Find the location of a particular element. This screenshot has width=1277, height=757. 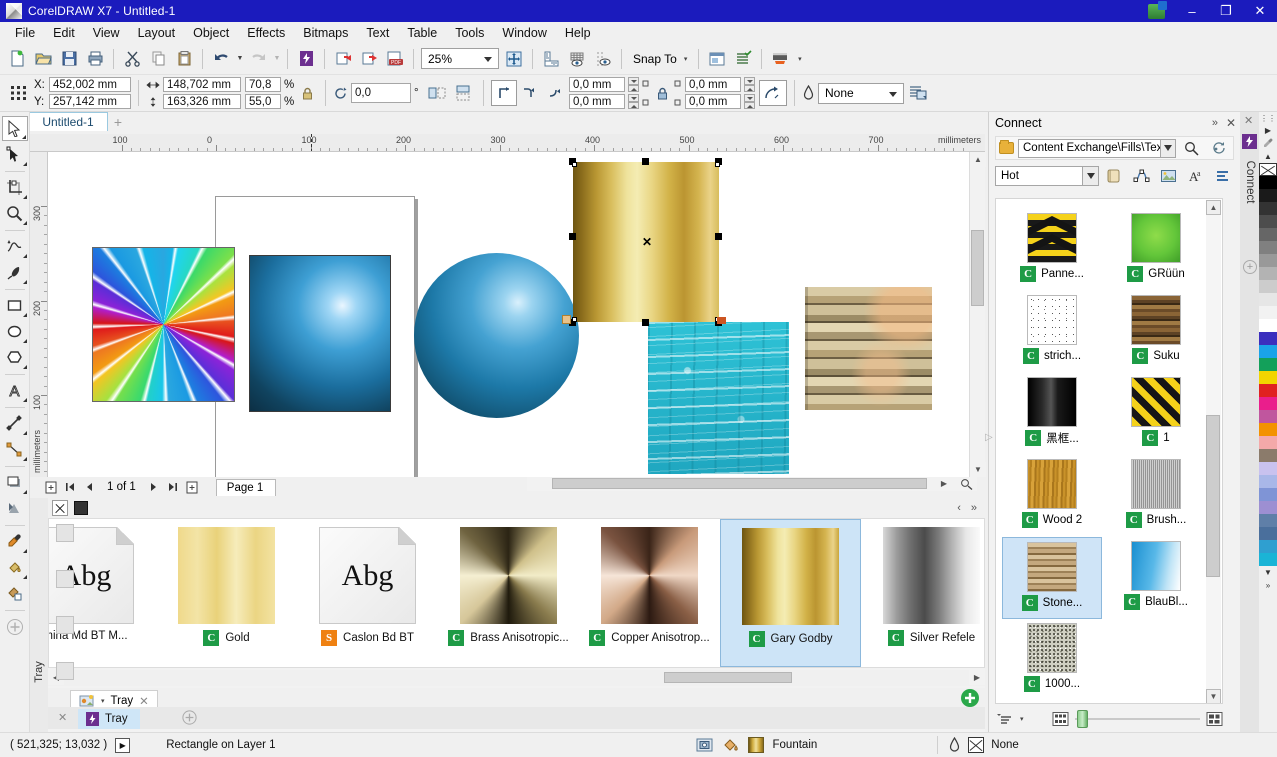

height-field: 163,326 mm is located at coordinates (202, 101).